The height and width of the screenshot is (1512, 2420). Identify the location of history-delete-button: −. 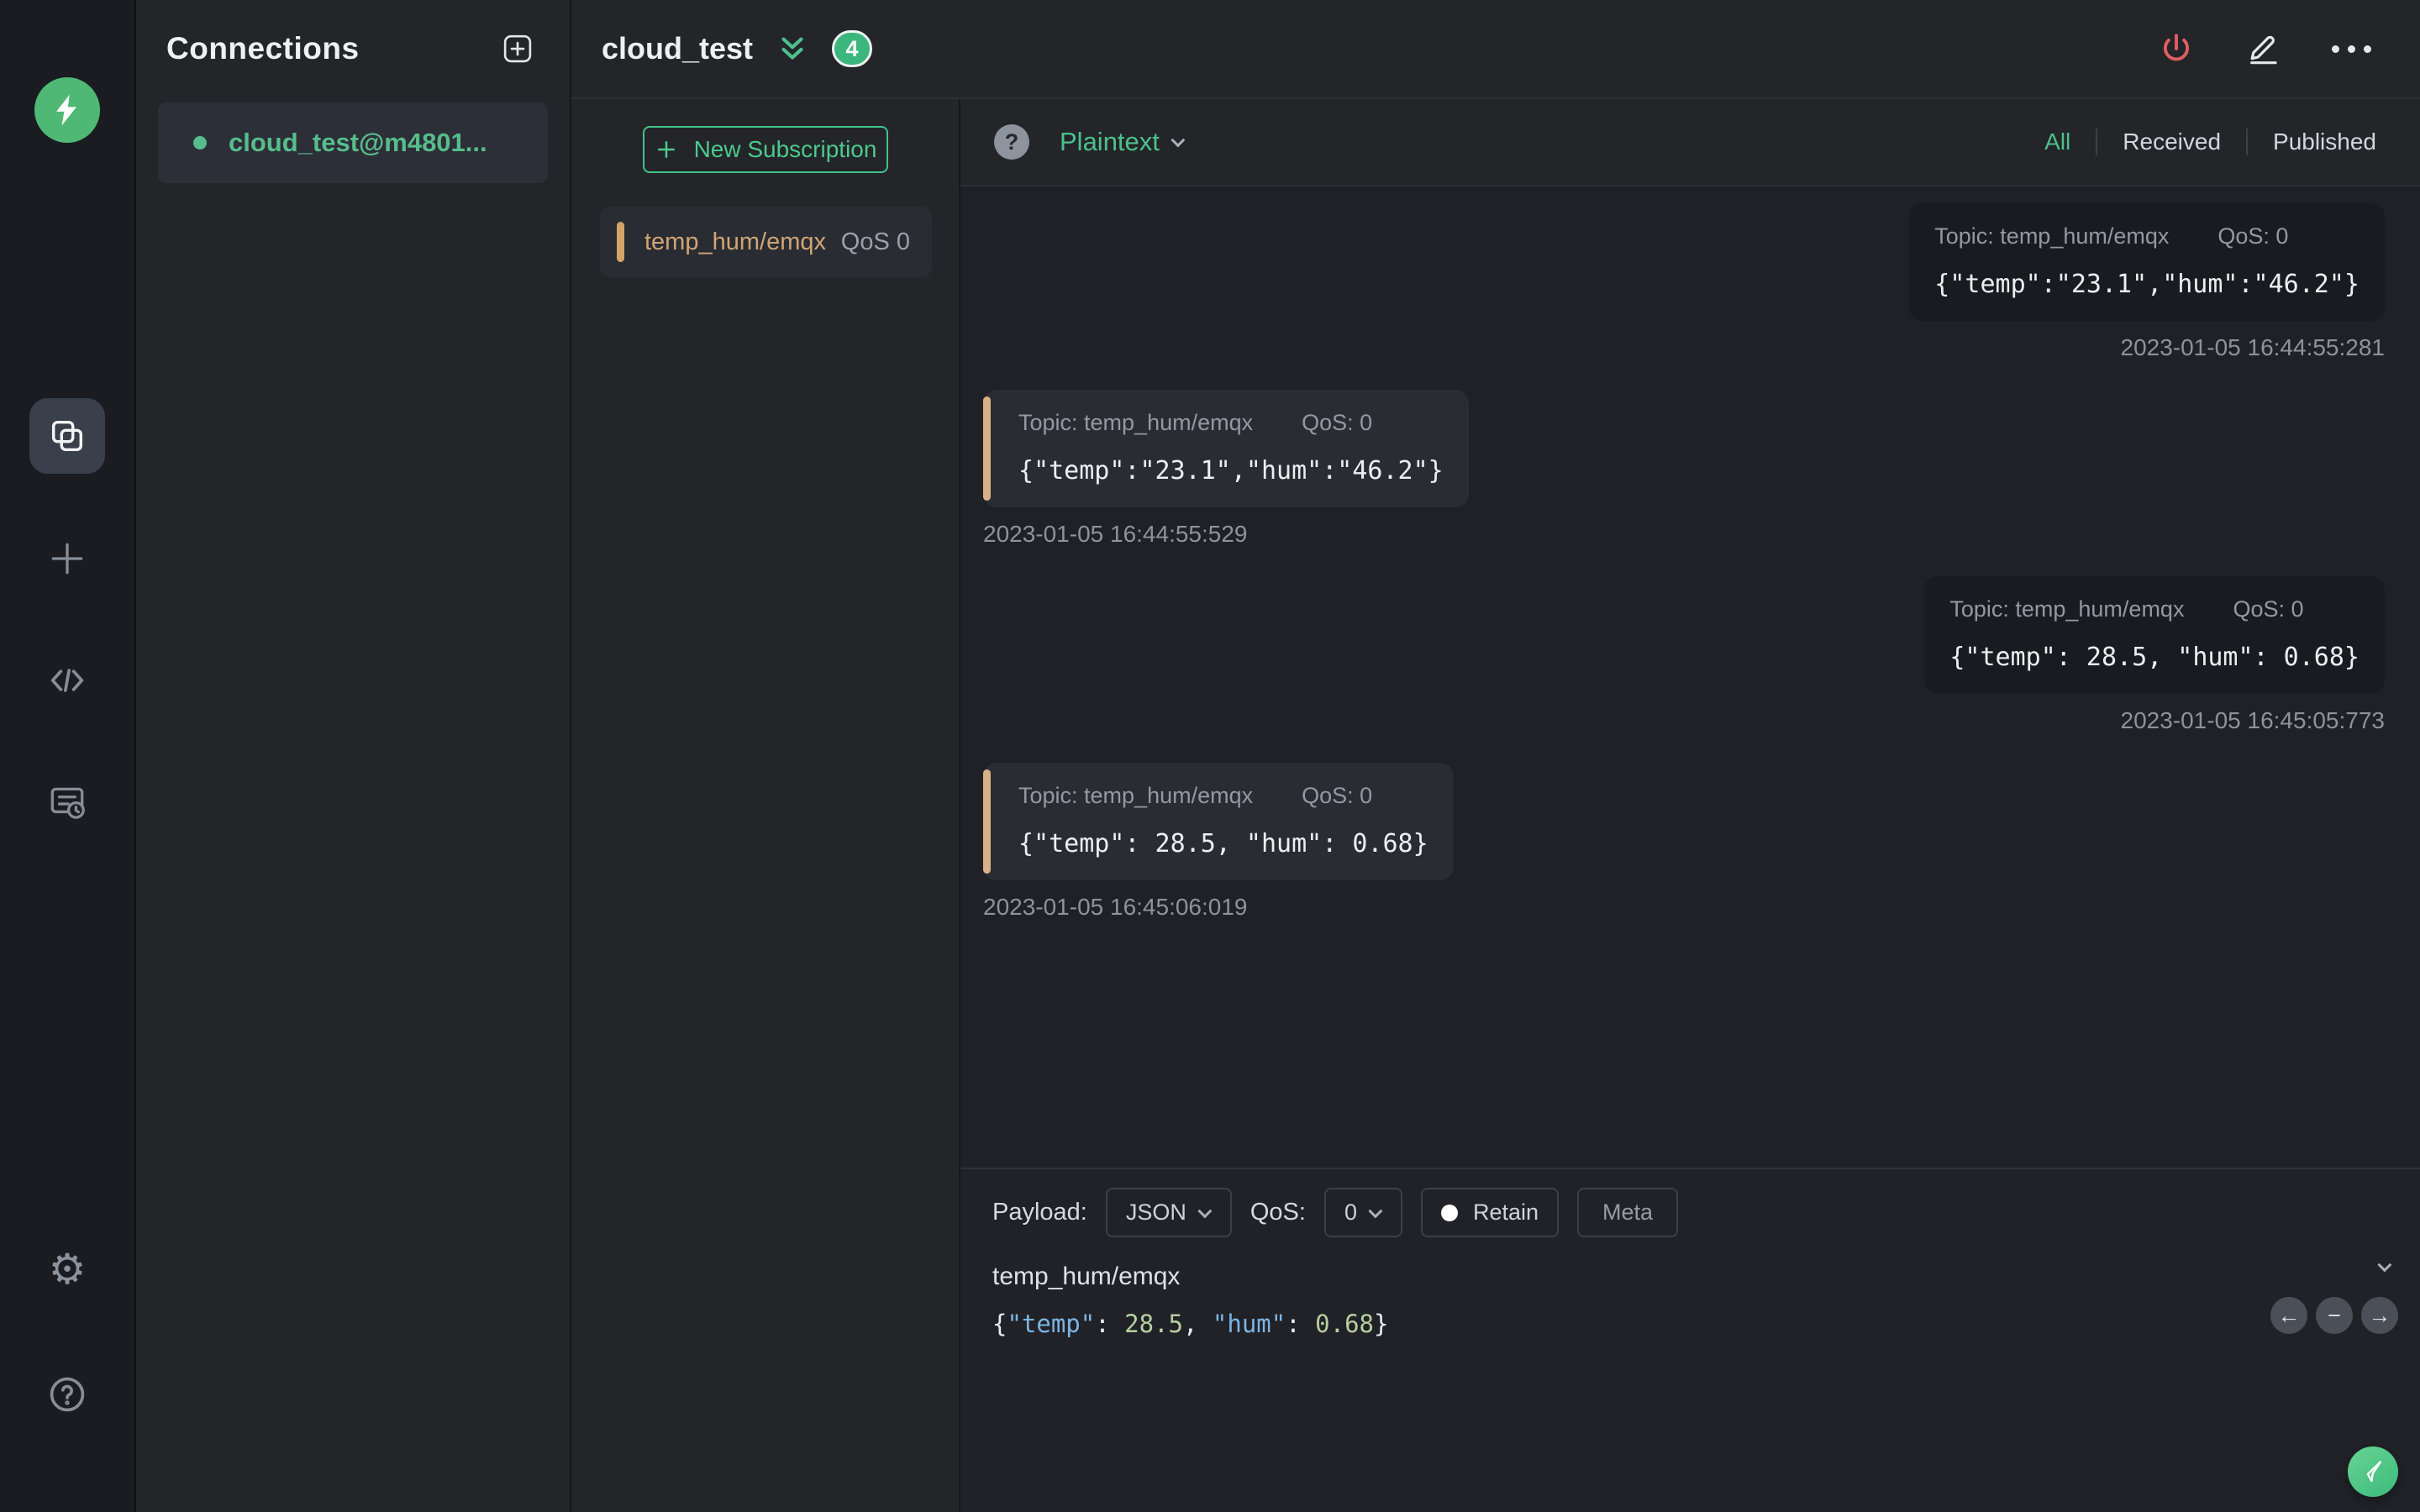
(2334, 1315).